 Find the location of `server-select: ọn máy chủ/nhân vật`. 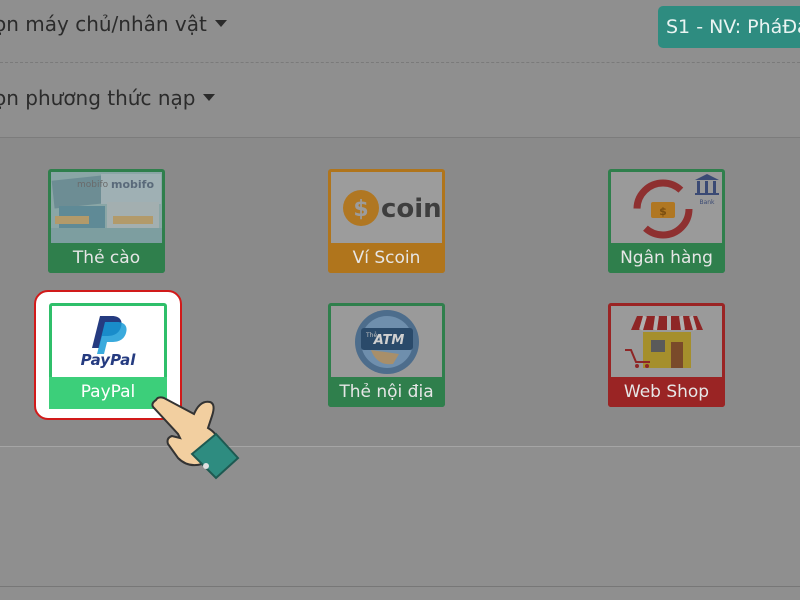

server-select: ọn máy chủ/nhân vật is located at coordinates (113, 24).